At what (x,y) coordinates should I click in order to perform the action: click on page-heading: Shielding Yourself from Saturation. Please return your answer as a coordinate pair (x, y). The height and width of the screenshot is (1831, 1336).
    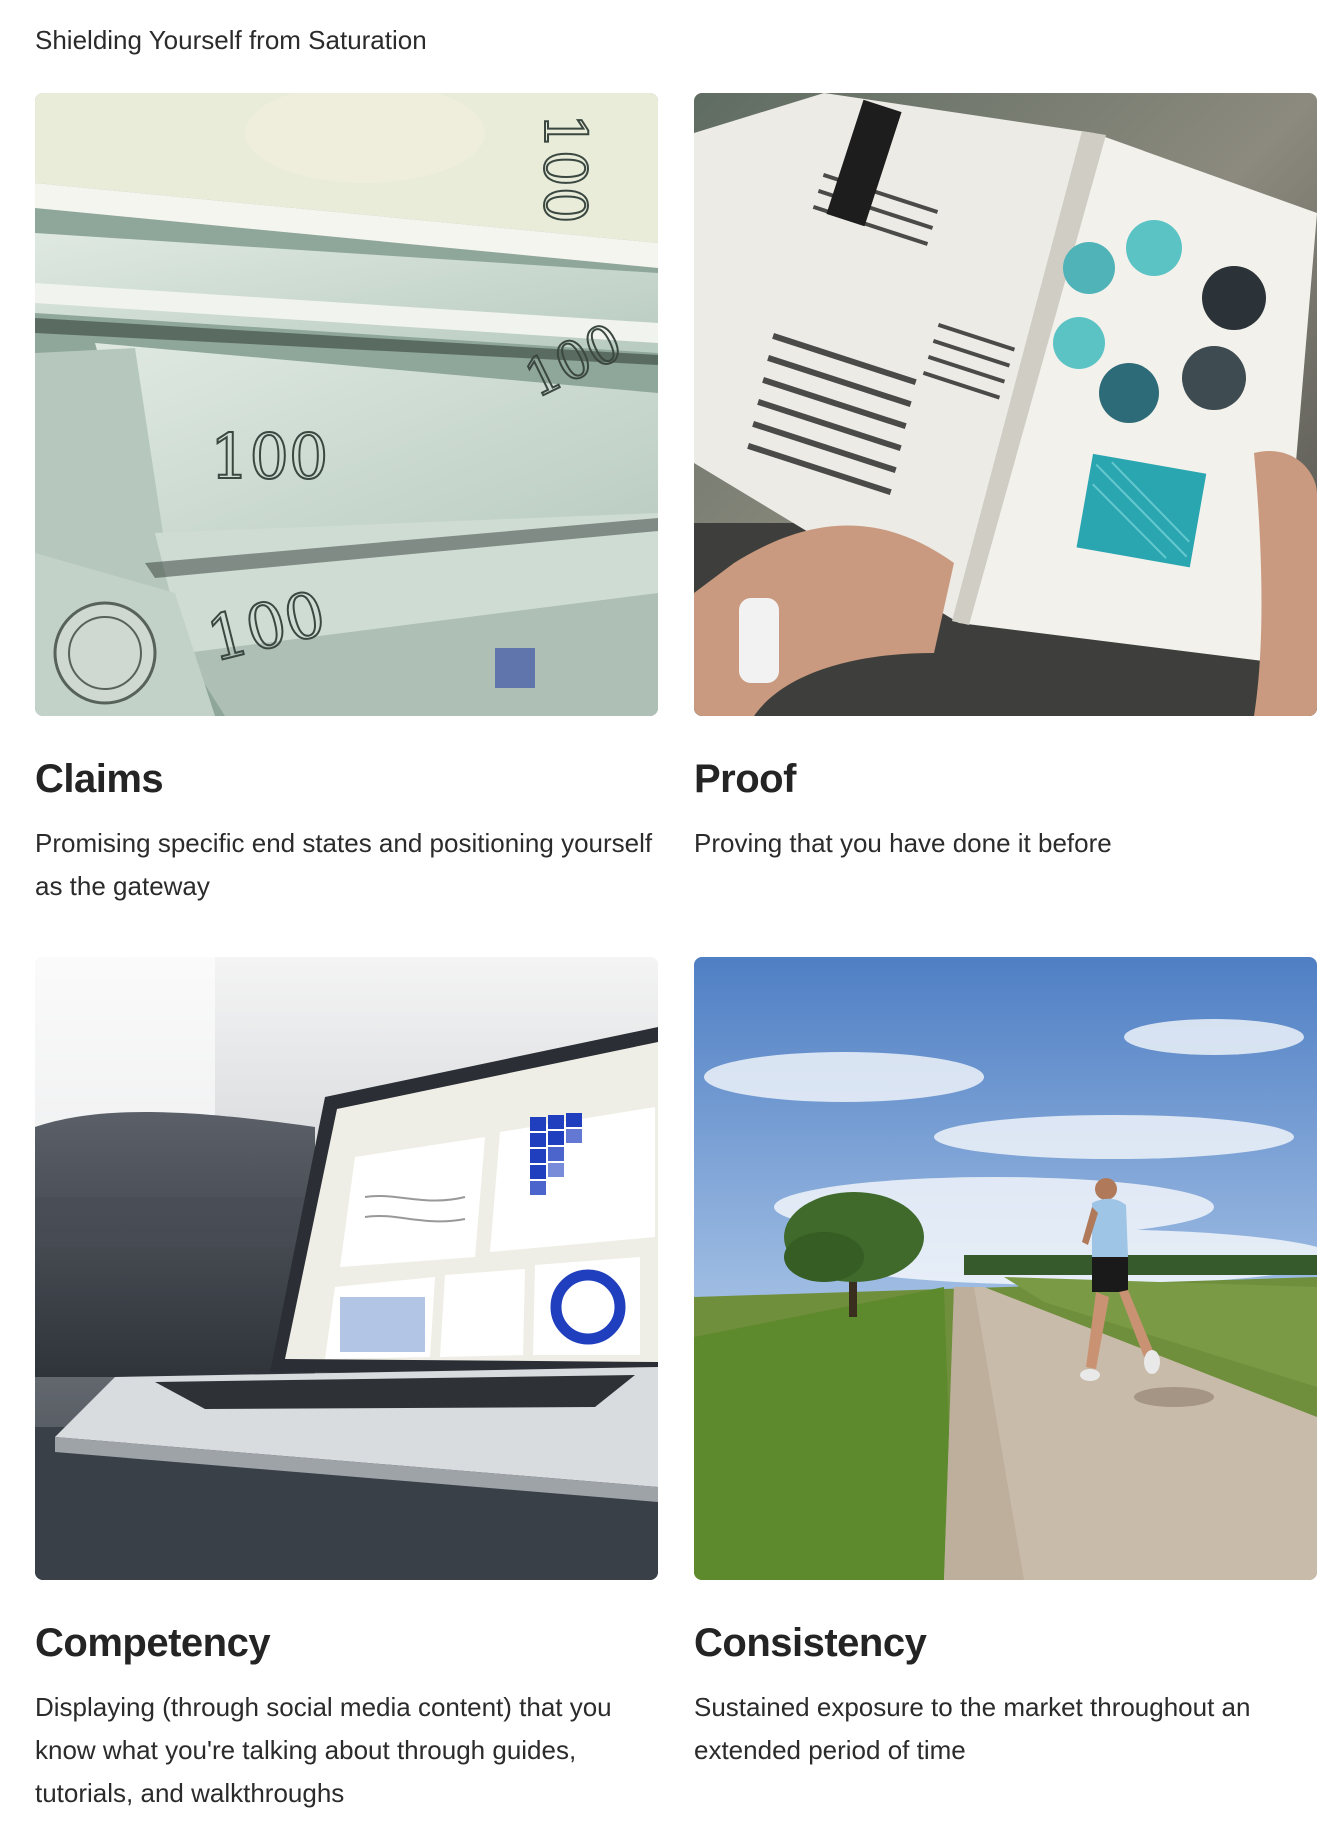
    Looking at the image, I should click on (231, 40).